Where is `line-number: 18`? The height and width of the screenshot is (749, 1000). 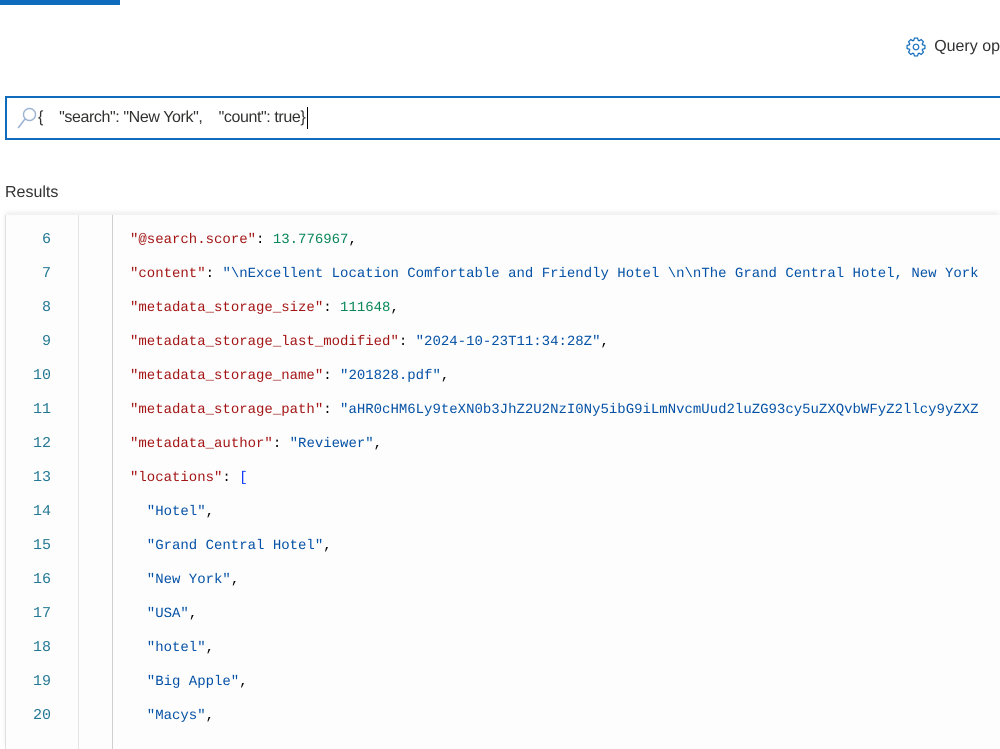
line-number: 18 is located at coordinates (41, 648).